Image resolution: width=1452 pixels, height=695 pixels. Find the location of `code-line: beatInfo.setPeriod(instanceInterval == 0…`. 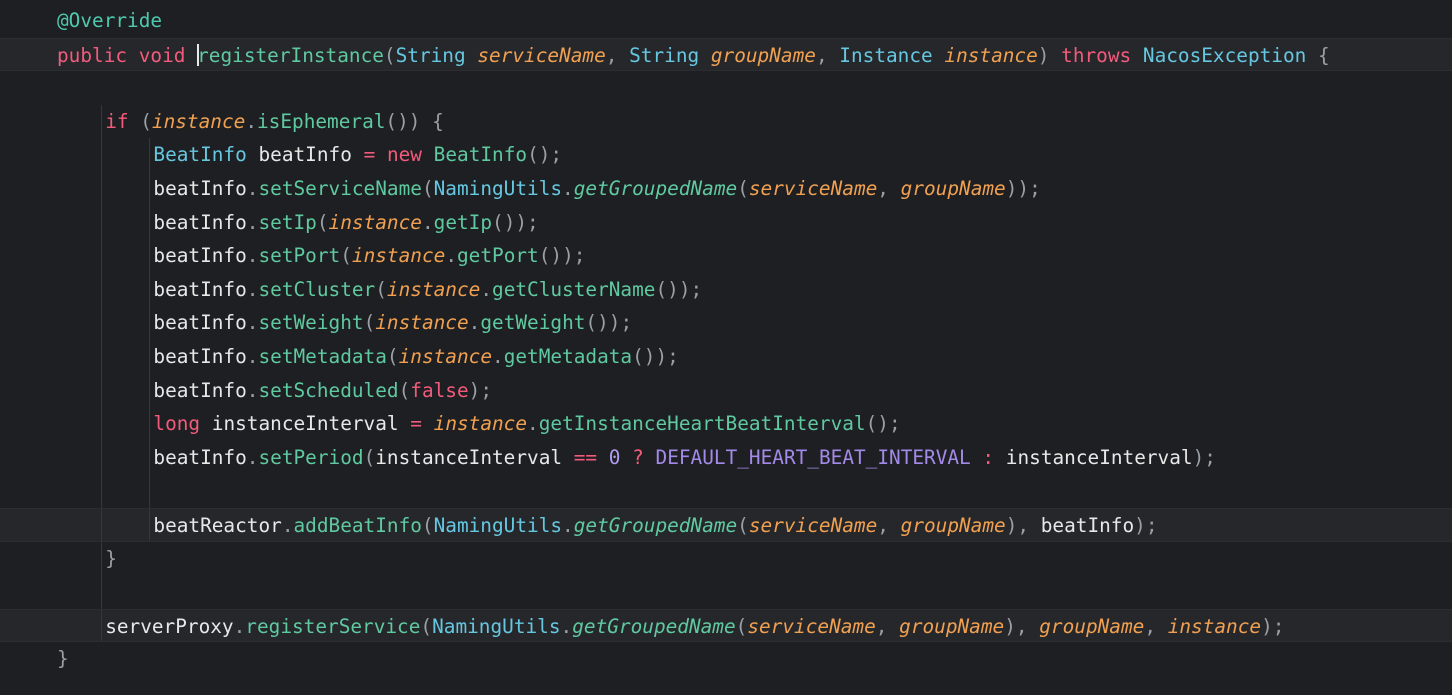

code-line: beatInfo.setPeriod(instanceInterval == 0… is located at coordinates (726, 457).